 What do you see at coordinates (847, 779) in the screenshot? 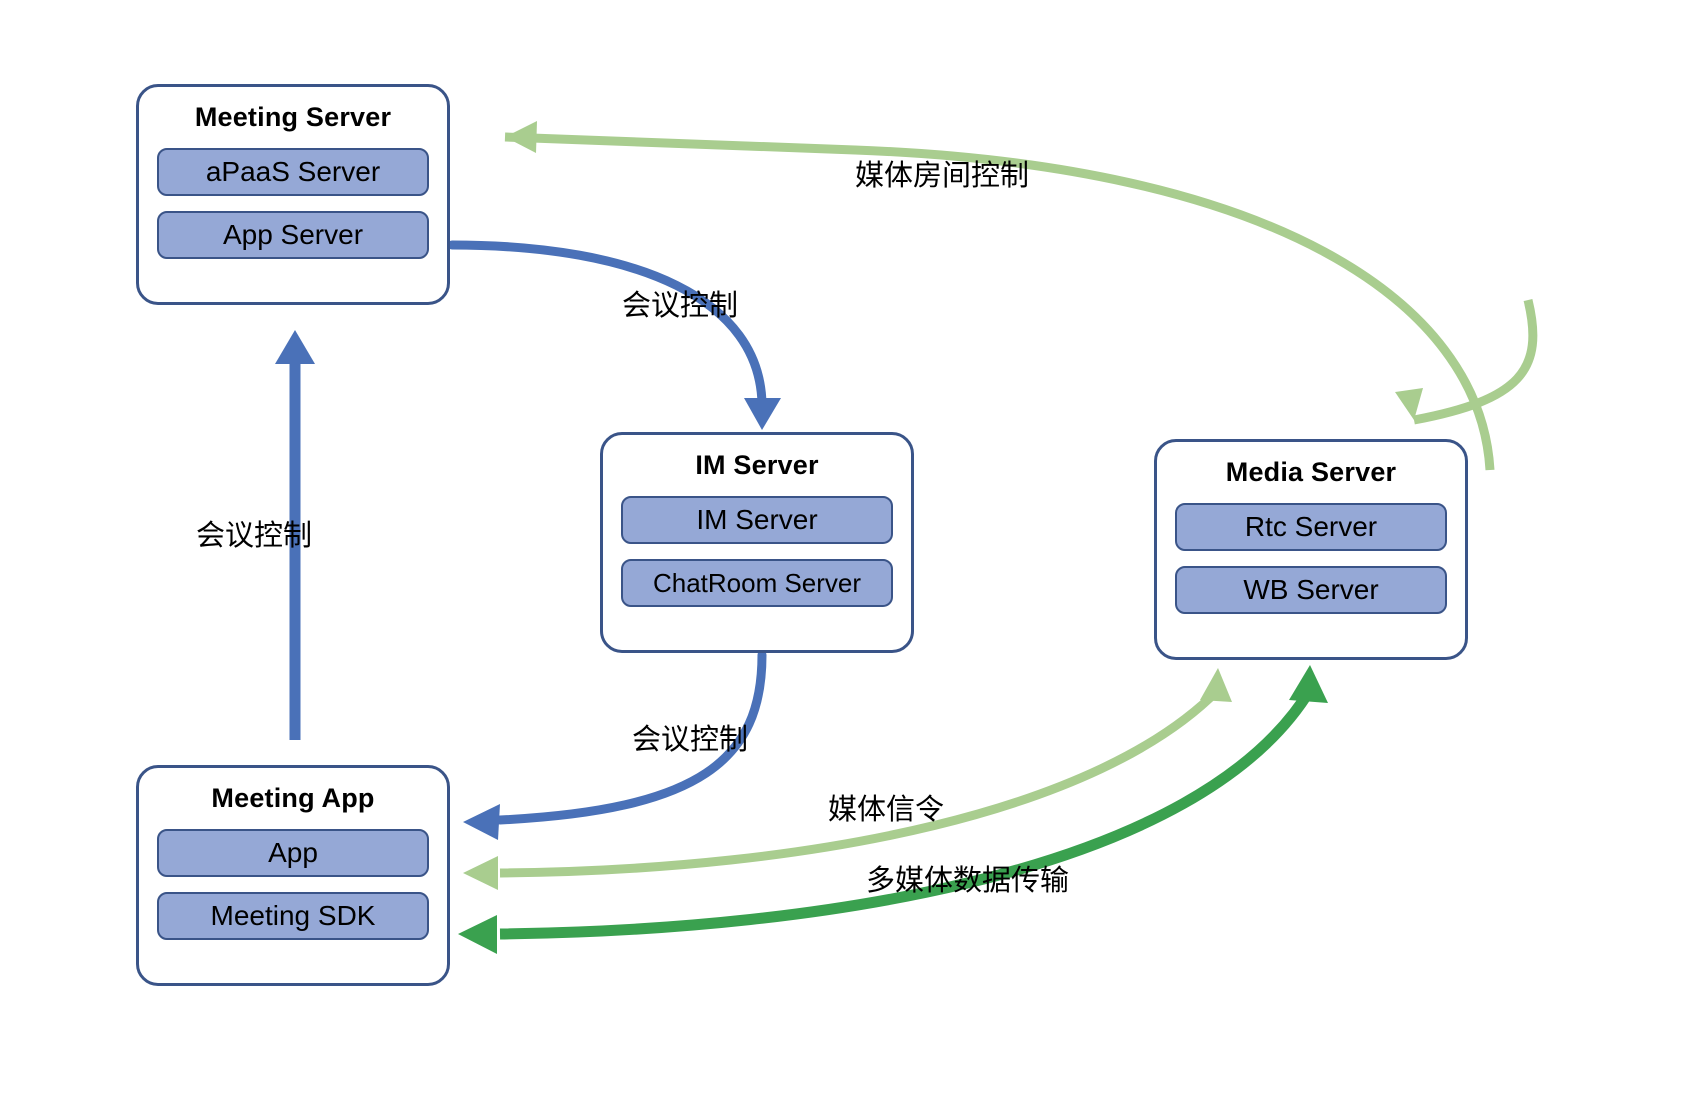
I see `edge-media-signaling` at bounding box center [847, 779].